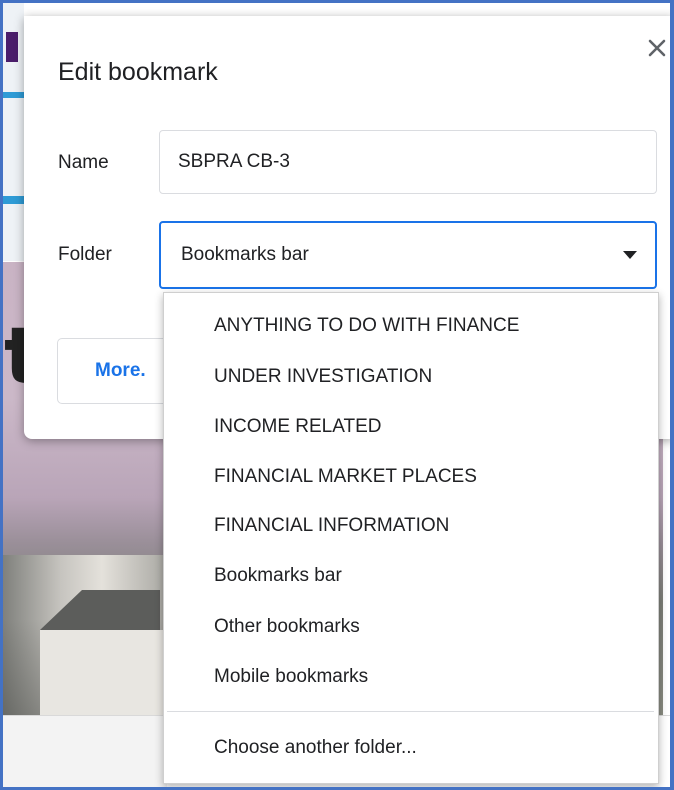  I want to click on folder-option: UNDER INVESTIGATION, so click(323, 377).